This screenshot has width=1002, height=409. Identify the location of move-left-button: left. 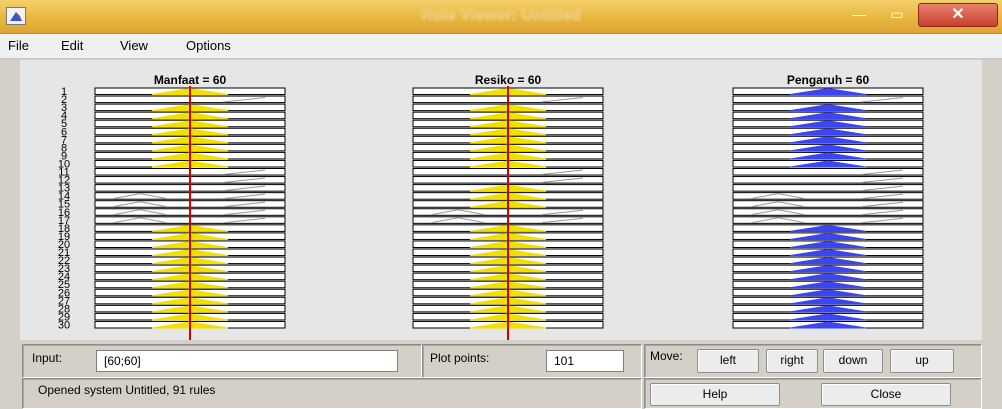
(728, 361).